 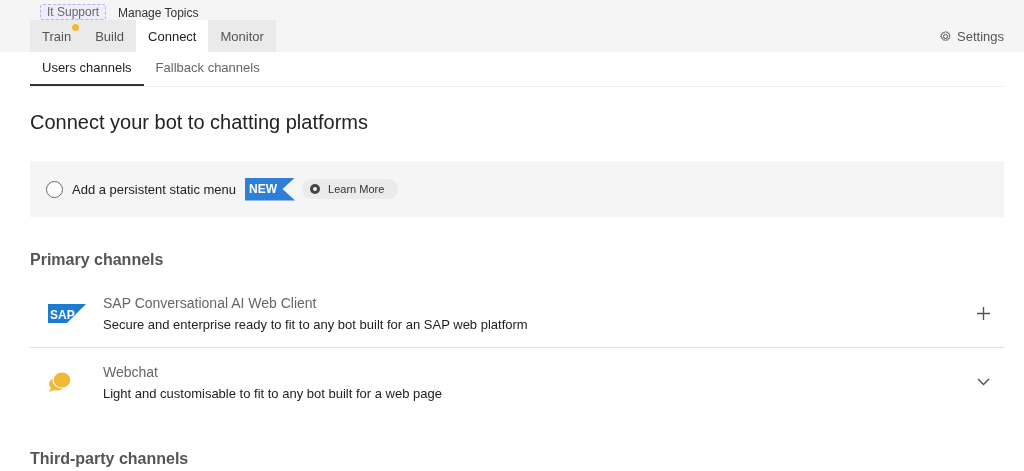 I want to click on channel-description: Light and customisable to fit to any bot built for a web page, so click(x=273, y=393).